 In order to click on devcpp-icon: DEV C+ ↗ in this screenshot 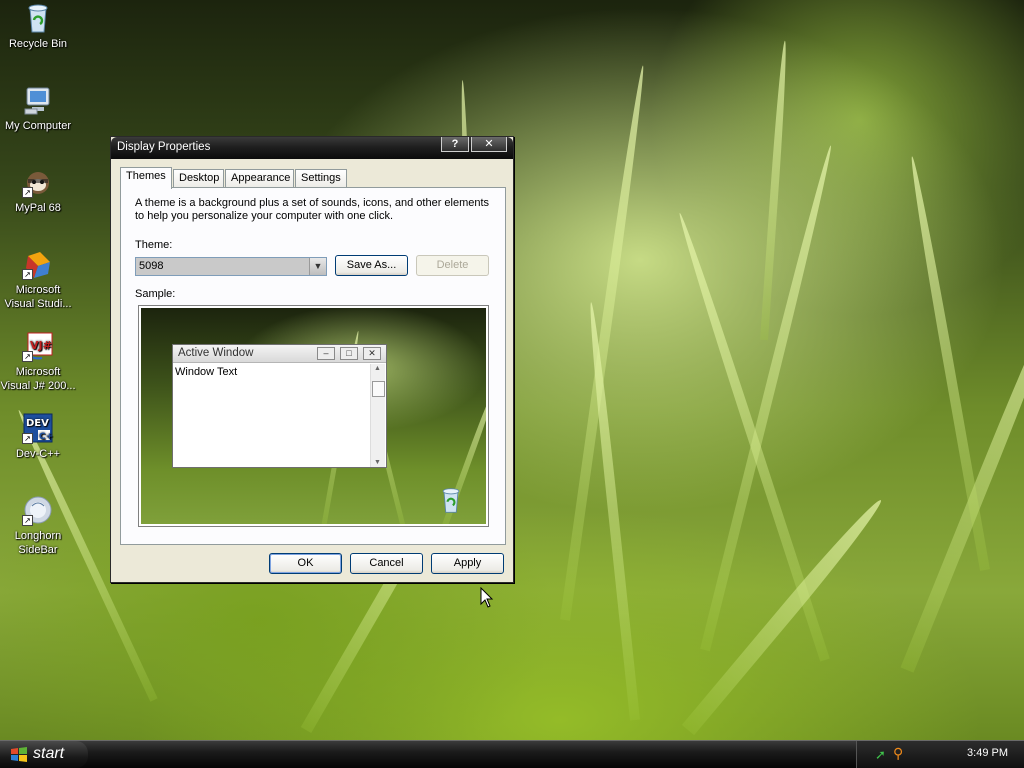, I will do `click(38, 428)`.